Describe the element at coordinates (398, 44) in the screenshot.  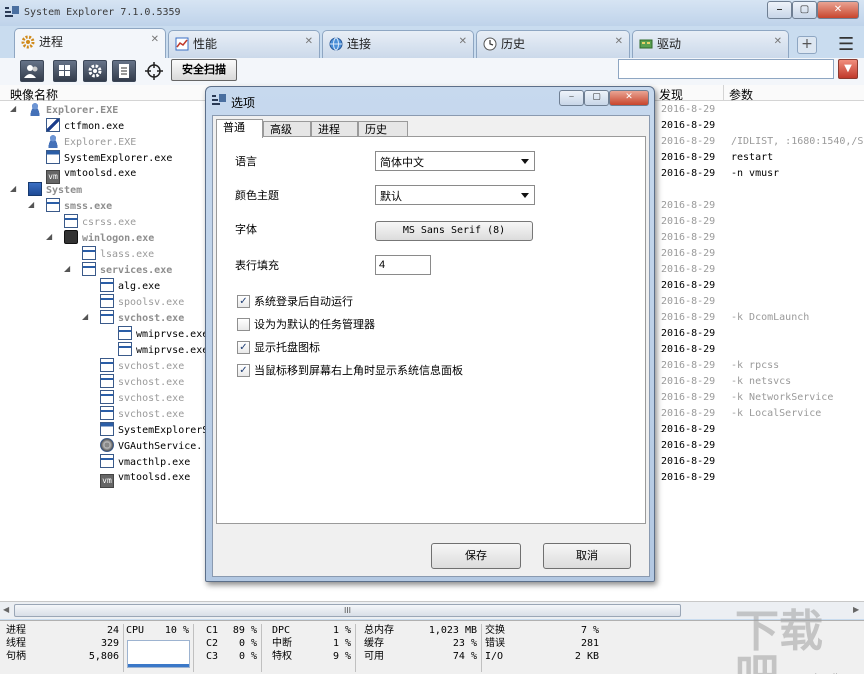
I see `tab-connections: 连接 ✕` at that location.